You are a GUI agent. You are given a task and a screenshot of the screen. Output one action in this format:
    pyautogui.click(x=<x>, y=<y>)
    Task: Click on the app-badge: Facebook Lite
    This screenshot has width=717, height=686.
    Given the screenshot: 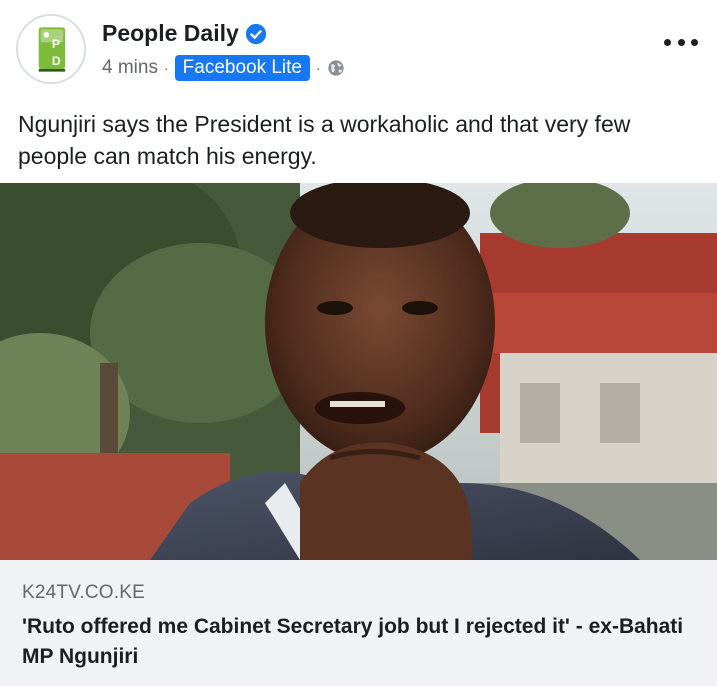 What is the action you would take?
    pyautogui.click(x=242, y=68)
    